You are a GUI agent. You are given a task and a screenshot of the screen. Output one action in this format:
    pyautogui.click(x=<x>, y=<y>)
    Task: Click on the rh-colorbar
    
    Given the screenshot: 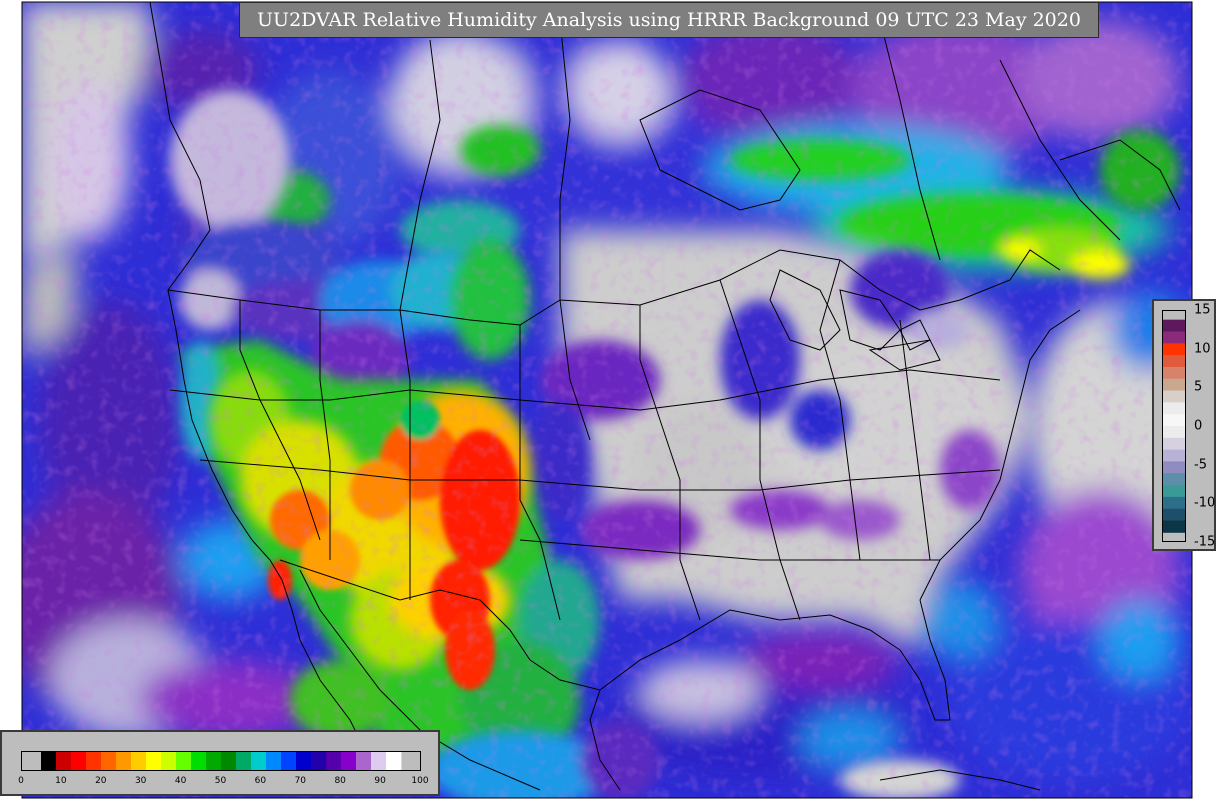 What is the action you would take?
    pyautogui.click(x=221, y=761)
    